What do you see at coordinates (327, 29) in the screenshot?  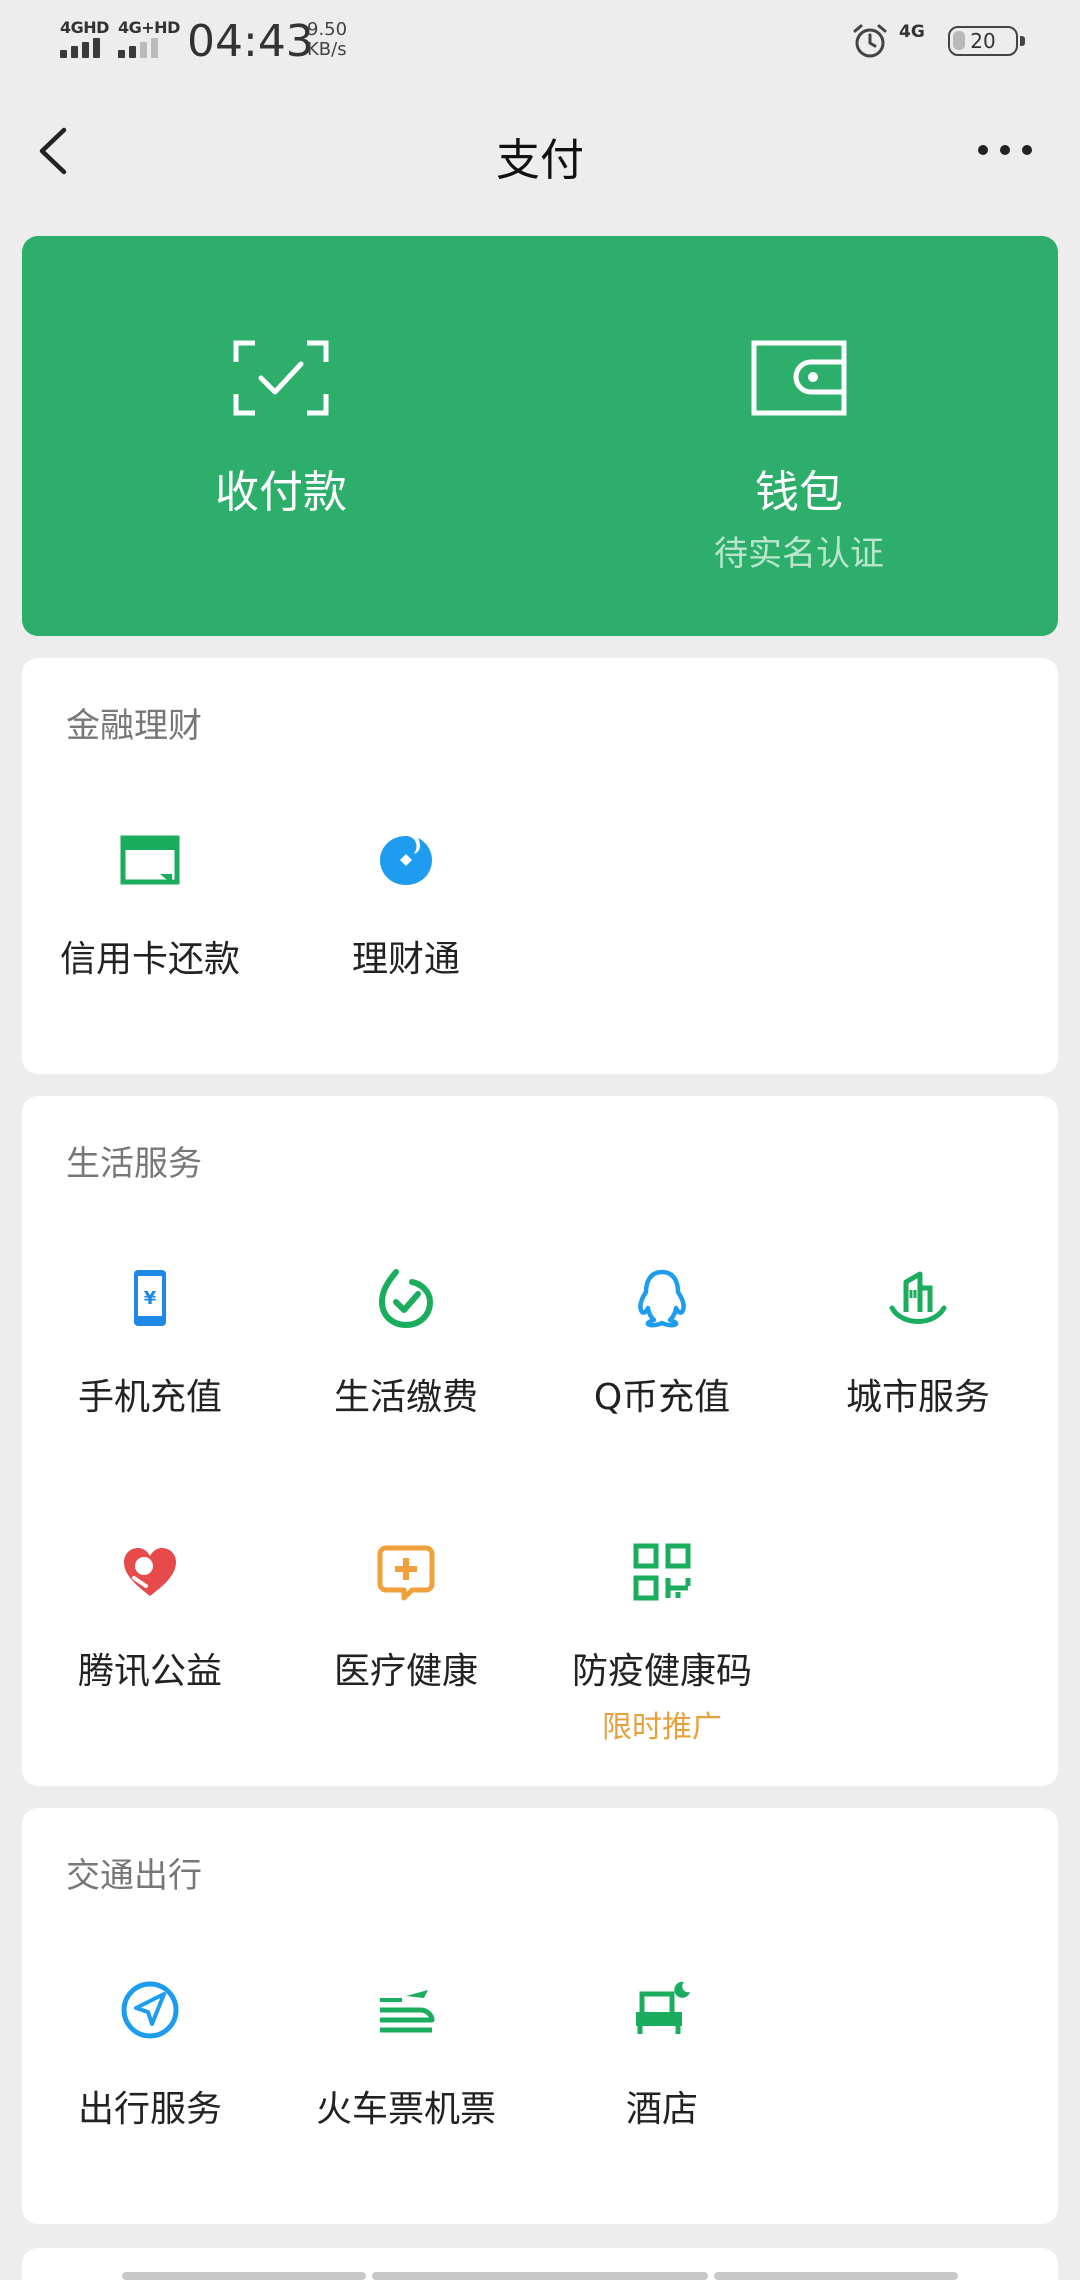 I see `speed-value: 9.50` at bounding box center [327, 29].